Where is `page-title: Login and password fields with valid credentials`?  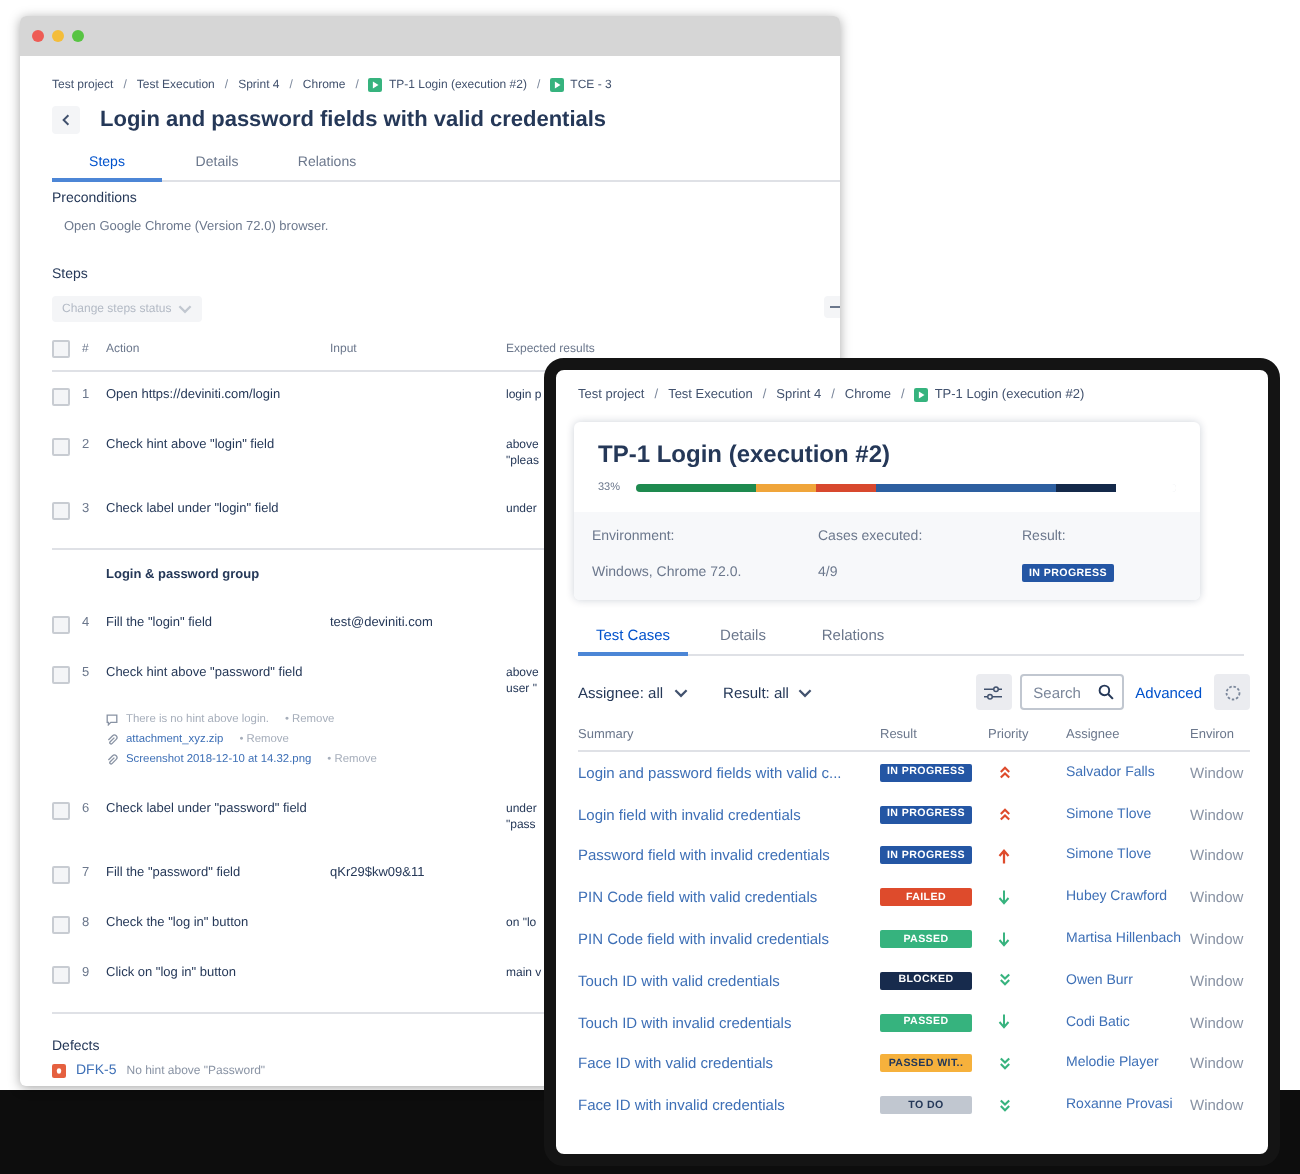
page-title: Login and password fields with valid credentials is located at coordinates (353, 120).